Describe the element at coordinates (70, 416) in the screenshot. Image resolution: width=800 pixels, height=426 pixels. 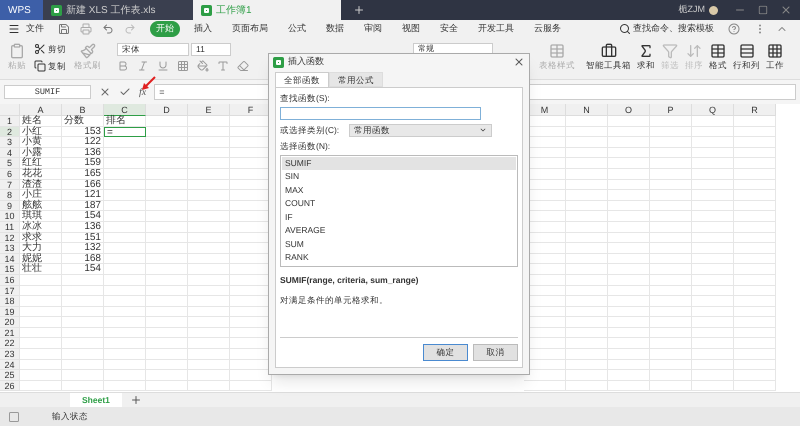
I see `status-text: 输入状态` at that location.